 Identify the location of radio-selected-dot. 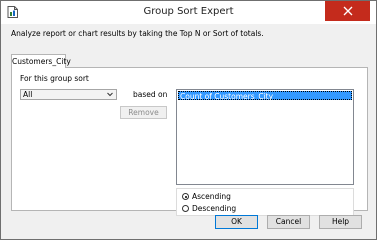
(185, 196).